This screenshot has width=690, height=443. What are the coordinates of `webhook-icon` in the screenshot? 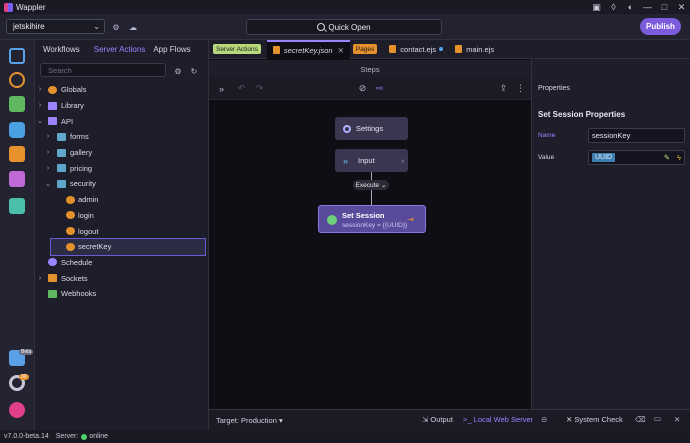 It's located at (52, 293).